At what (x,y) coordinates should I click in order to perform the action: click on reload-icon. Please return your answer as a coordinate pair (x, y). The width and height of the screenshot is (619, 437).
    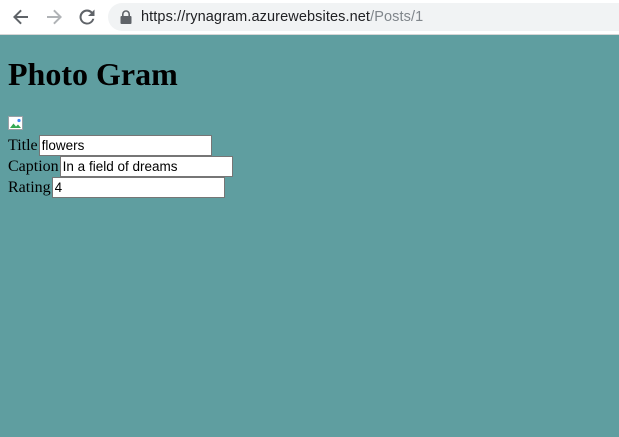
    Looking at the image, I should click on (87, 17).